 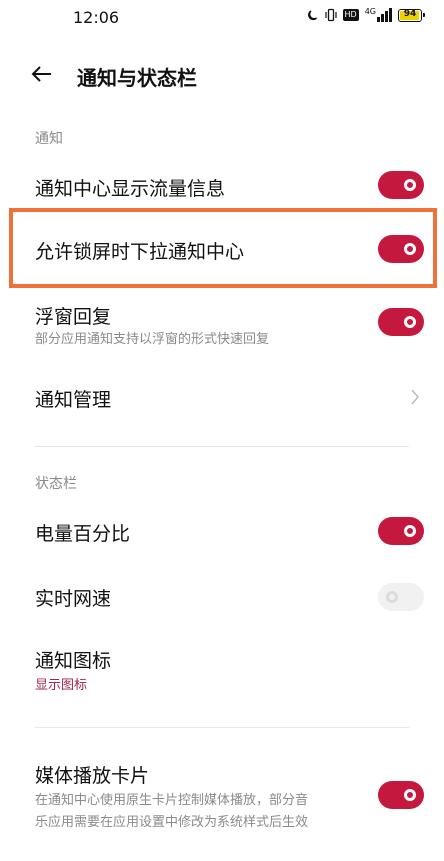 I want to click on setting-row-notification-manage: 通知管理, so click(x=222, y=397).